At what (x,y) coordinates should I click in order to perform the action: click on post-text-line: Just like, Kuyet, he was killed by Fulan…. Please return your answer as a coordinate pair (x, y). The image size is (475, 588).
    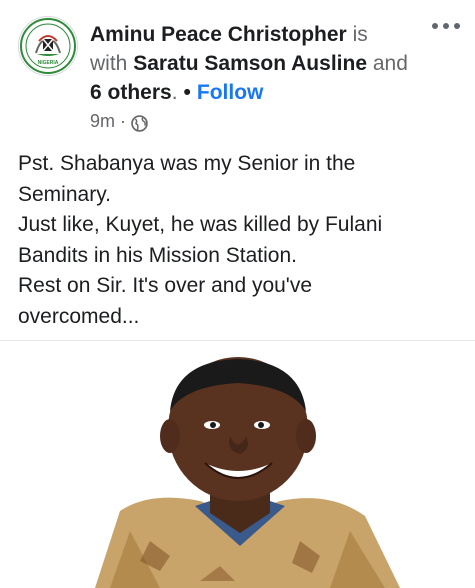
    Looking at the image, I should click on (200, 224).